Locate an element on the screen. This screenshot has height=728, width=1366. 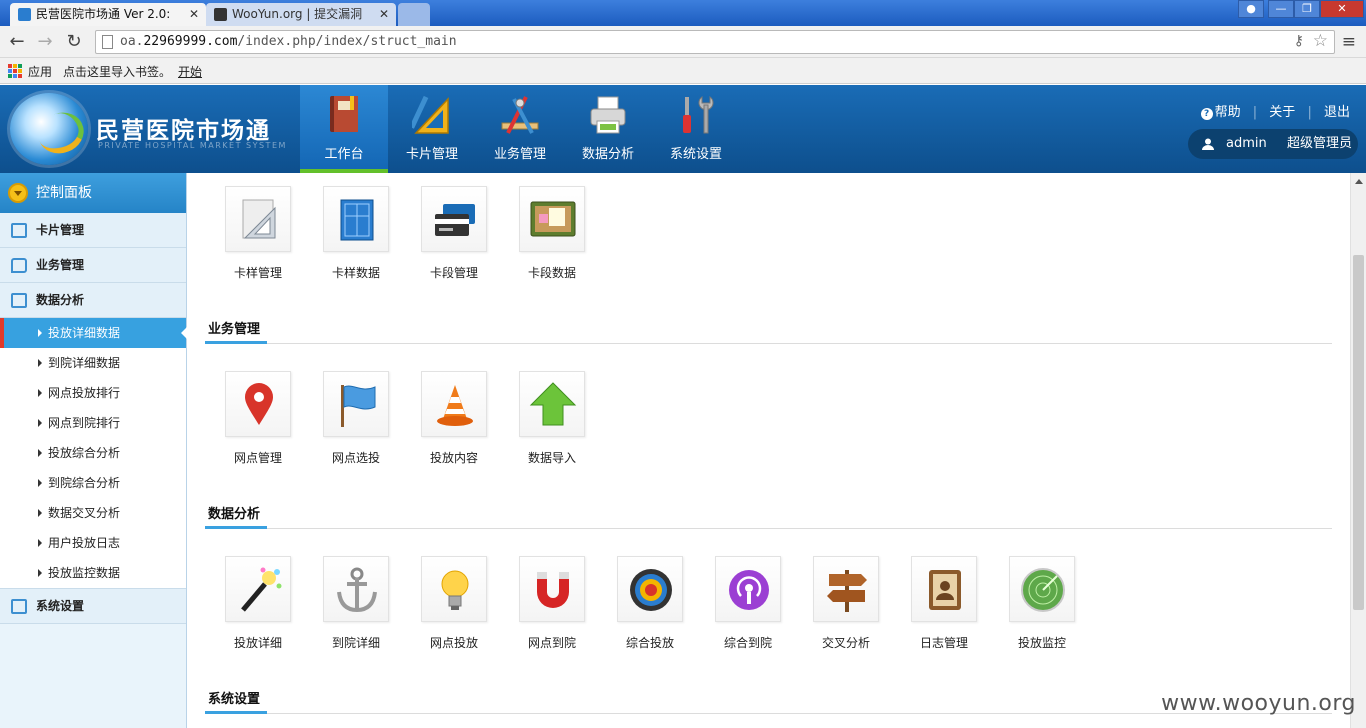
watermark: www.wooyun.org is located at coordinates (1258, 703).